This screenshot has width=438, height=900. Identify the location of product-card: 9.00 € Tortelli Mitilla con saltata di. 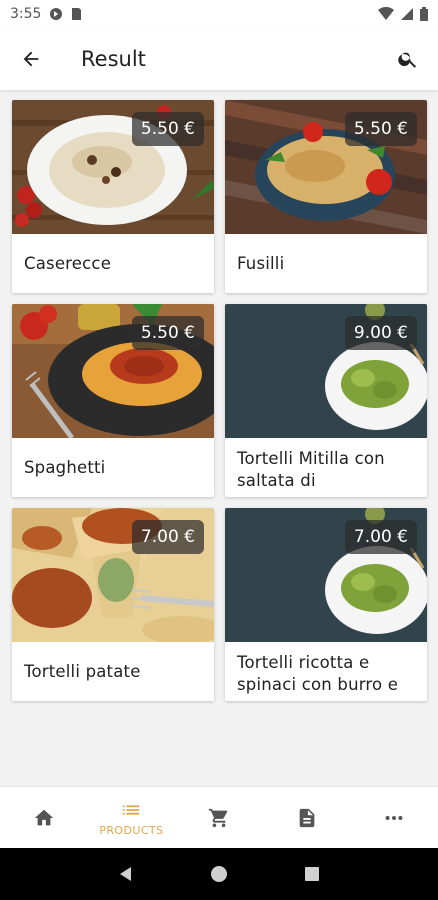
(326, 400).